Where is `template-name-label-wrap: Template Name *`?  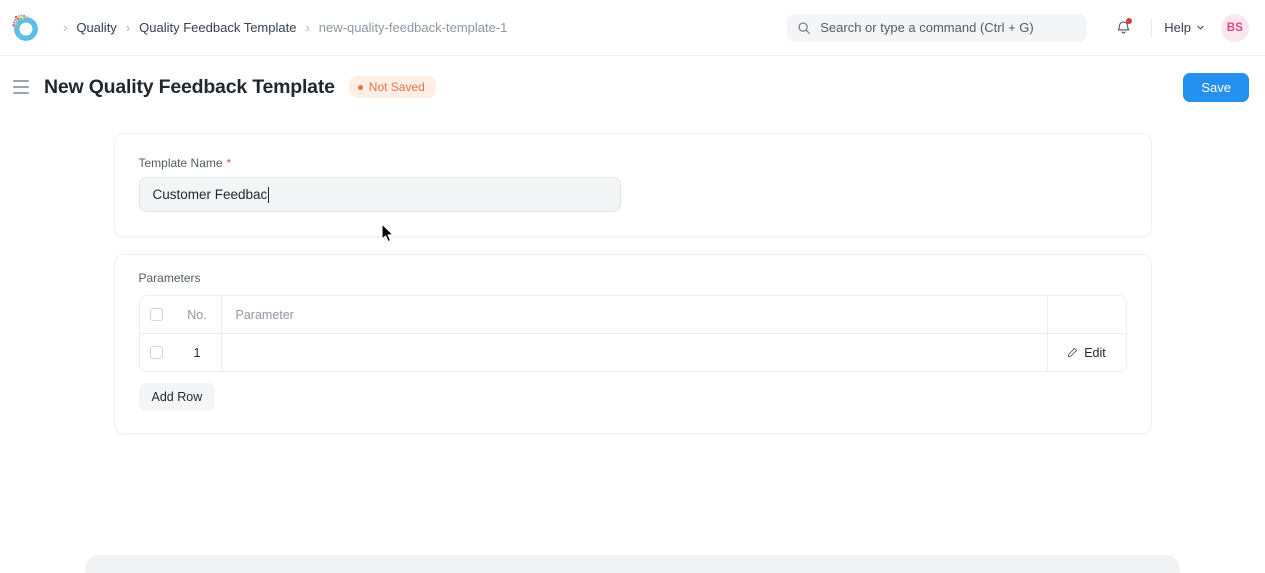
template-name-label-wrap: Template Name * is located at coordinates (633, 163).